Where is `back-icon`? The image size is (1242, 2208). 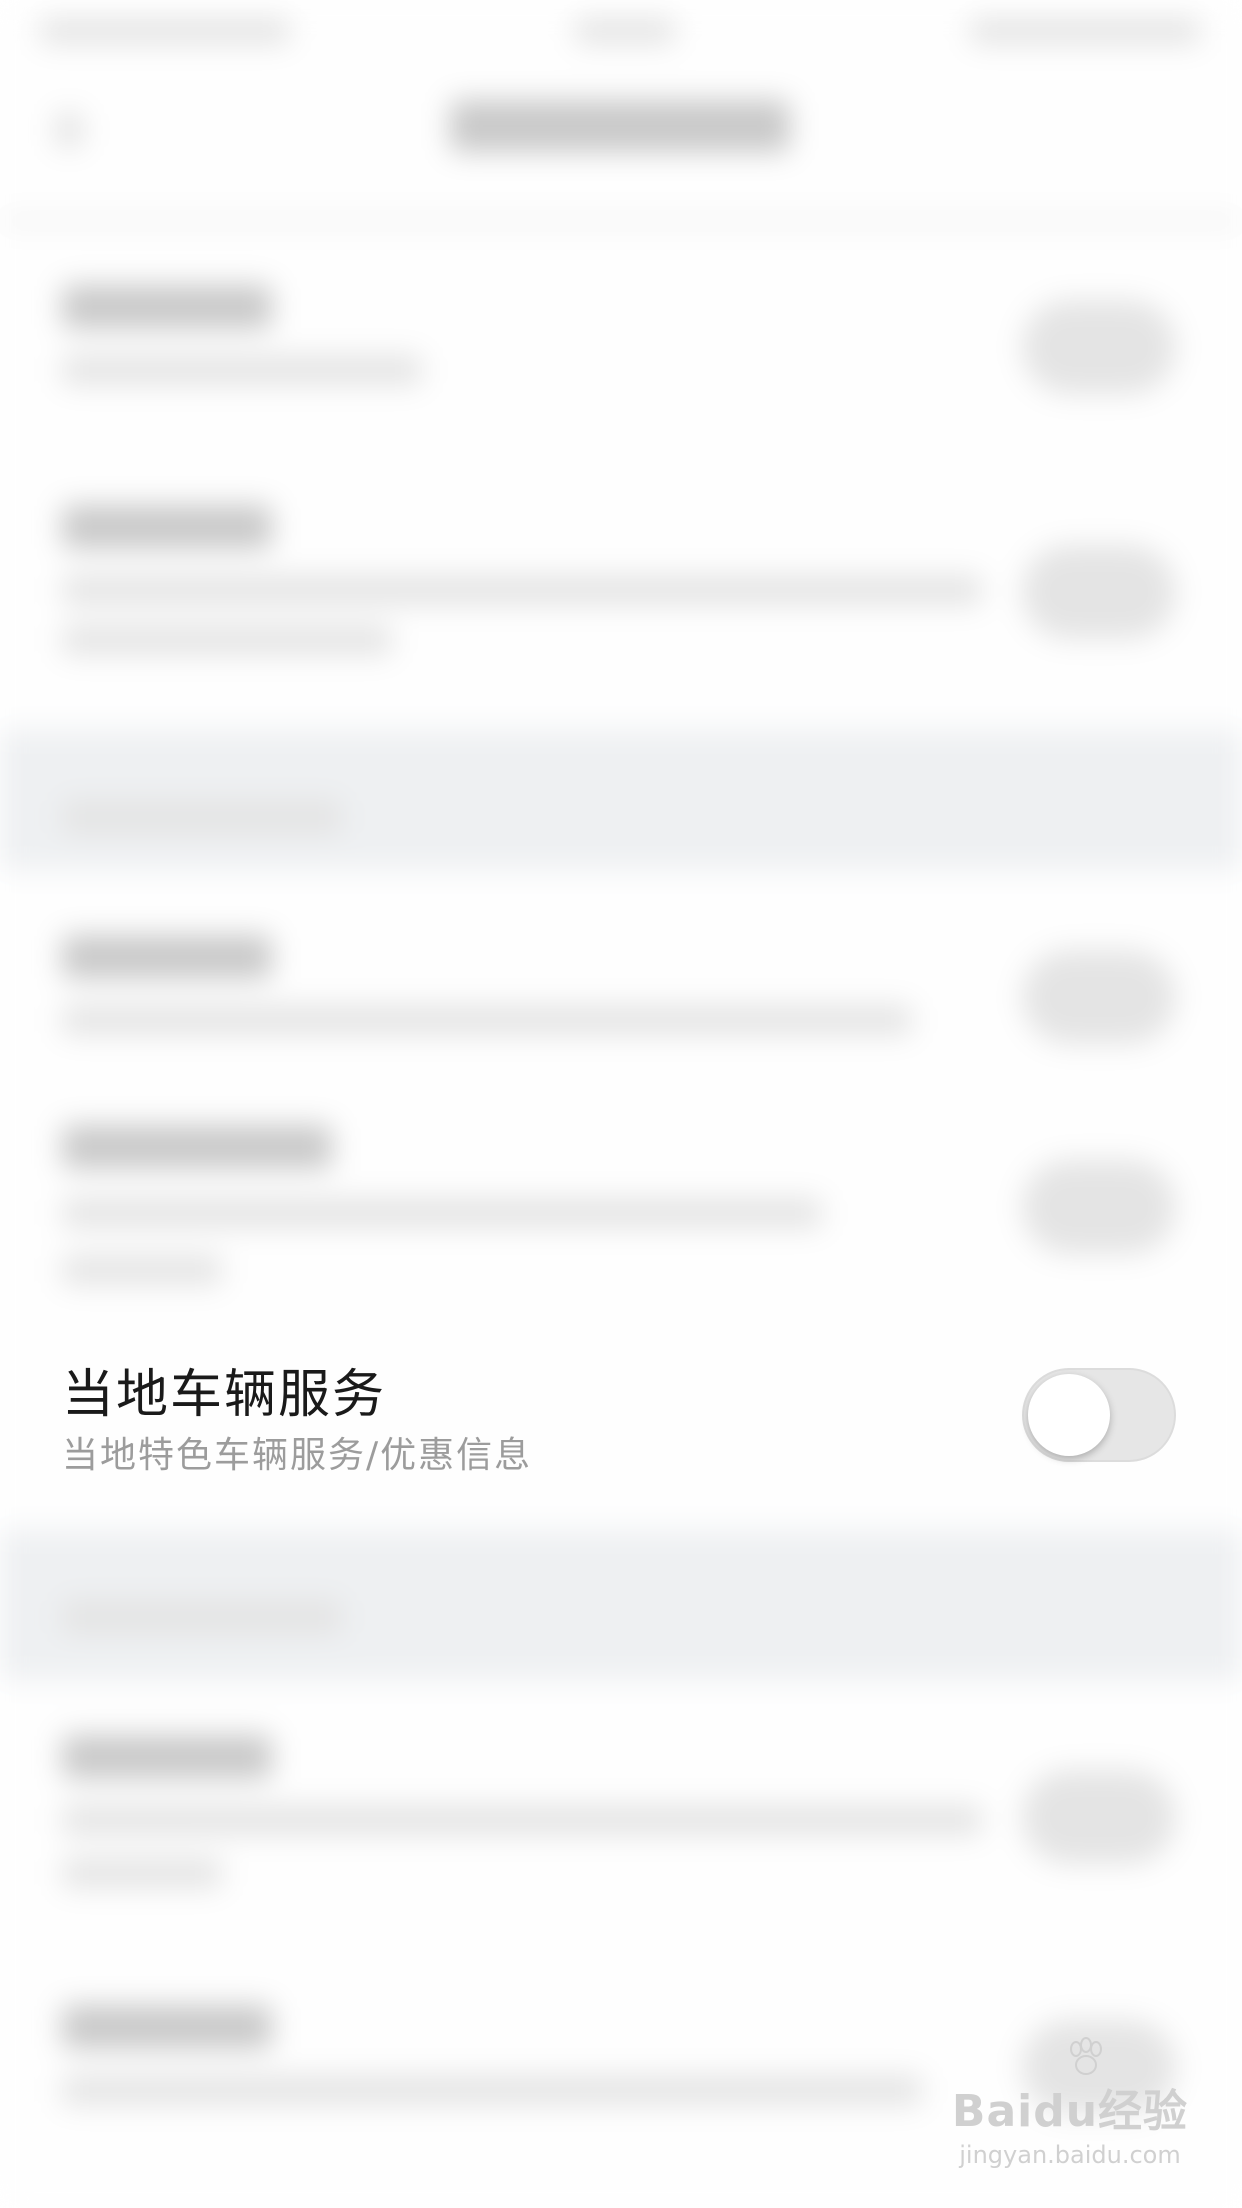
back-icon is located at coordinates (69, 130).